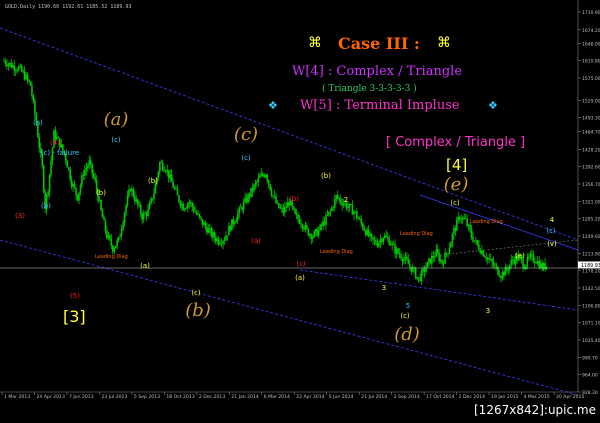 This screenshot has height=423, width=600. I want to click on y-tick-label: 1428.20, so click(591, 150).